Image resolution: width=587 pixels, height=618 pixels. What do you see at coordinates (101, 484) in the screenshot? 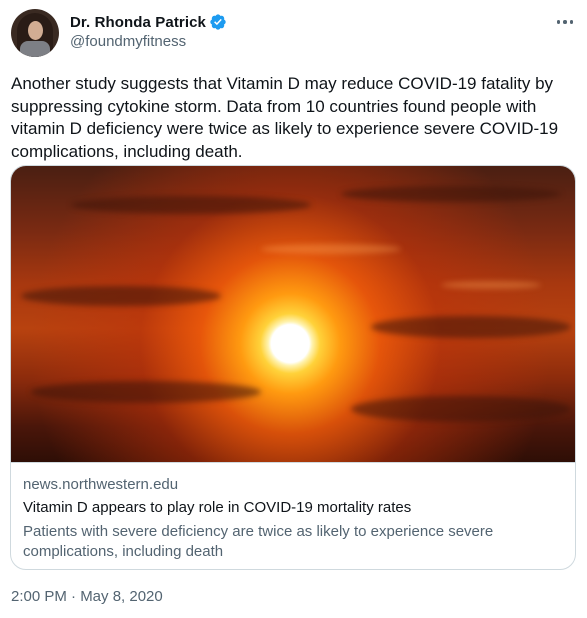
I see `link-card-domain: news.northwestern.edu` at bounding box center [101, 484].